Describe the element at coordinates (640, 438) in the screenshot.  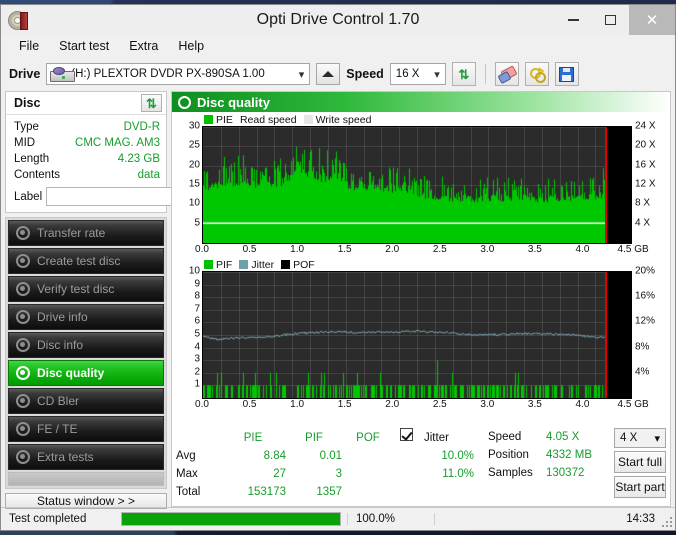
I see `test-speed-select: 4 X ▾` at that location.